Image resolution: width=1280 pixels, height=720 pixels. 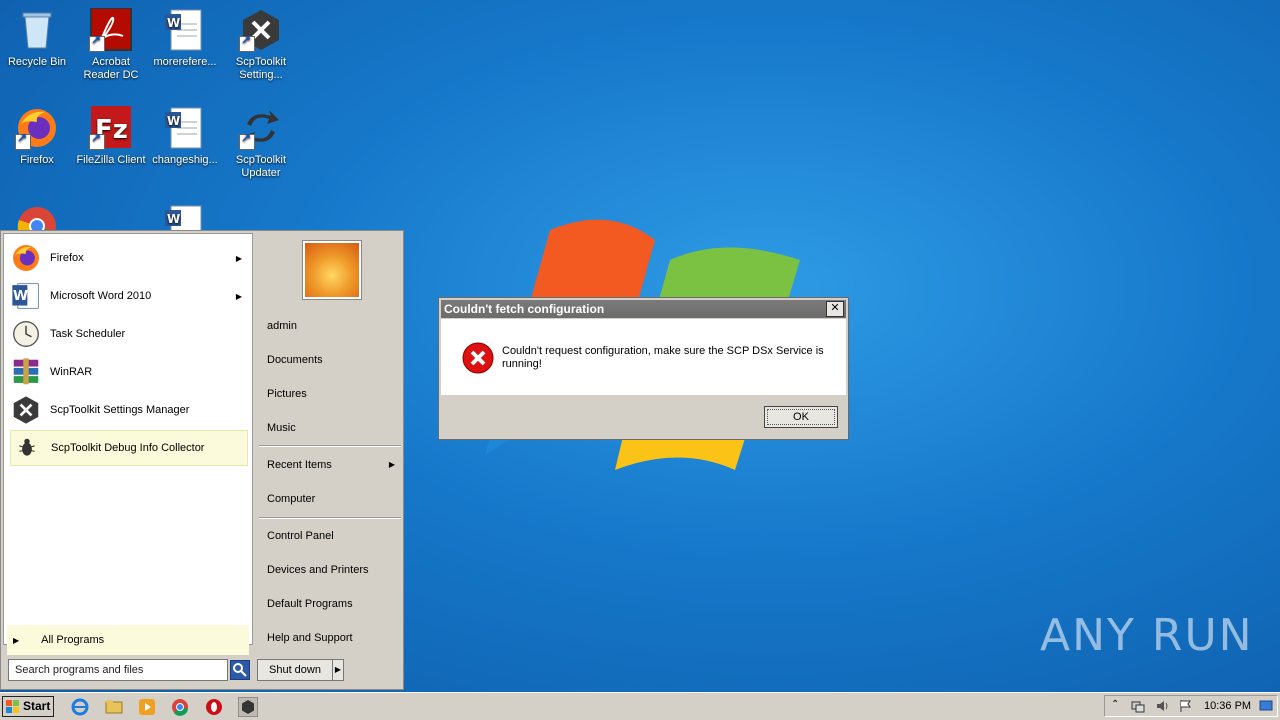 What do you see at coordinates (214, 707) in the screenshot?
I see `opera-icon` at bounding box center [214, 707].